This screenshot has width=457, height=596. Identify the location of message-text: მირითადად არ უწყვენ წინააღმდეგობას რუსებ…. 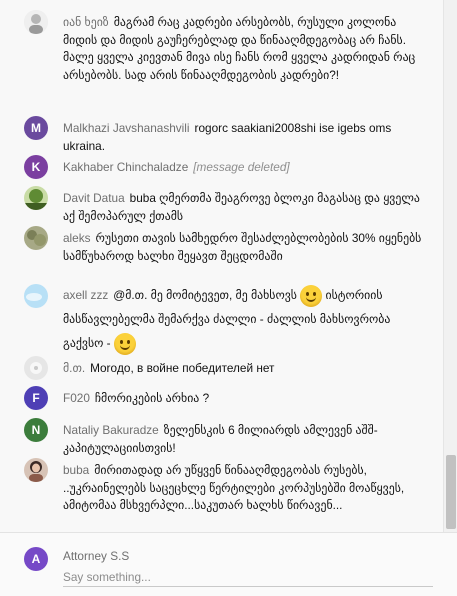
(234, 487).